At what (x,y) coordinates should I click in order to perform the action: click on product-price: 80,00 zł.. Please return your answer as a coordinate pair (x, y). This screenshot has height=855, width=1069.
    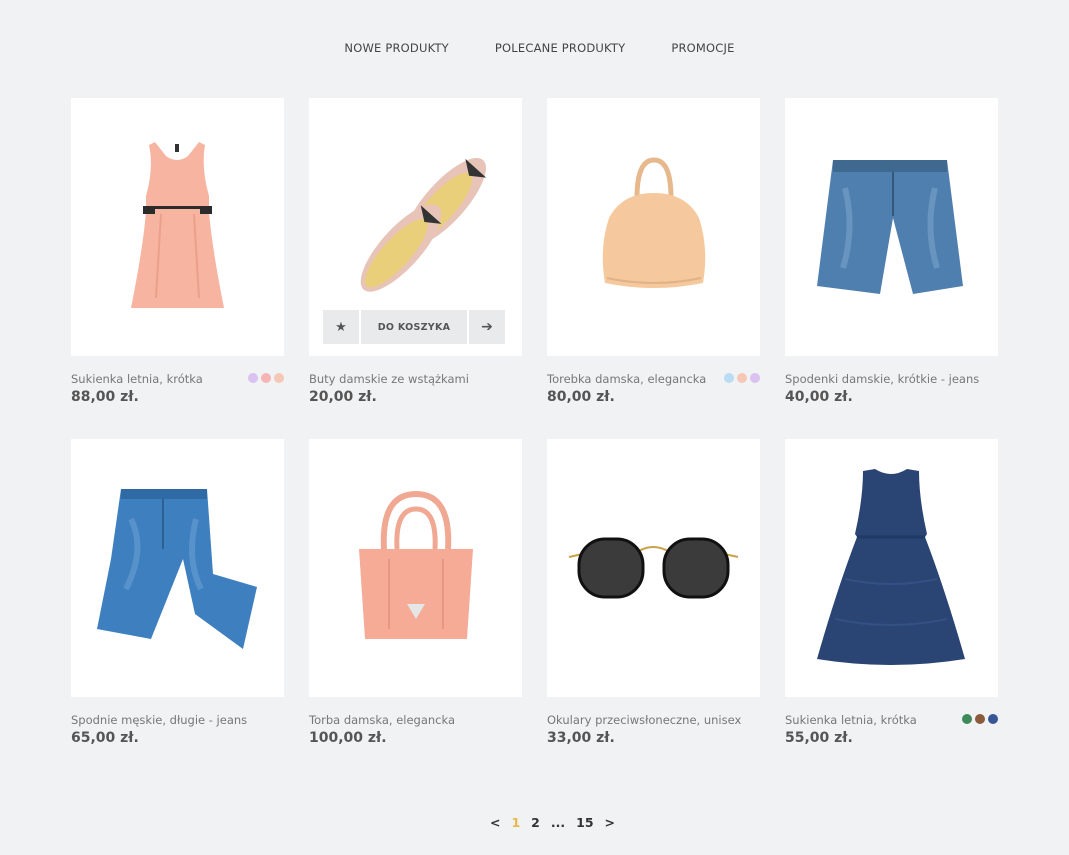
    Looking at the image, I should click on (581, 397).